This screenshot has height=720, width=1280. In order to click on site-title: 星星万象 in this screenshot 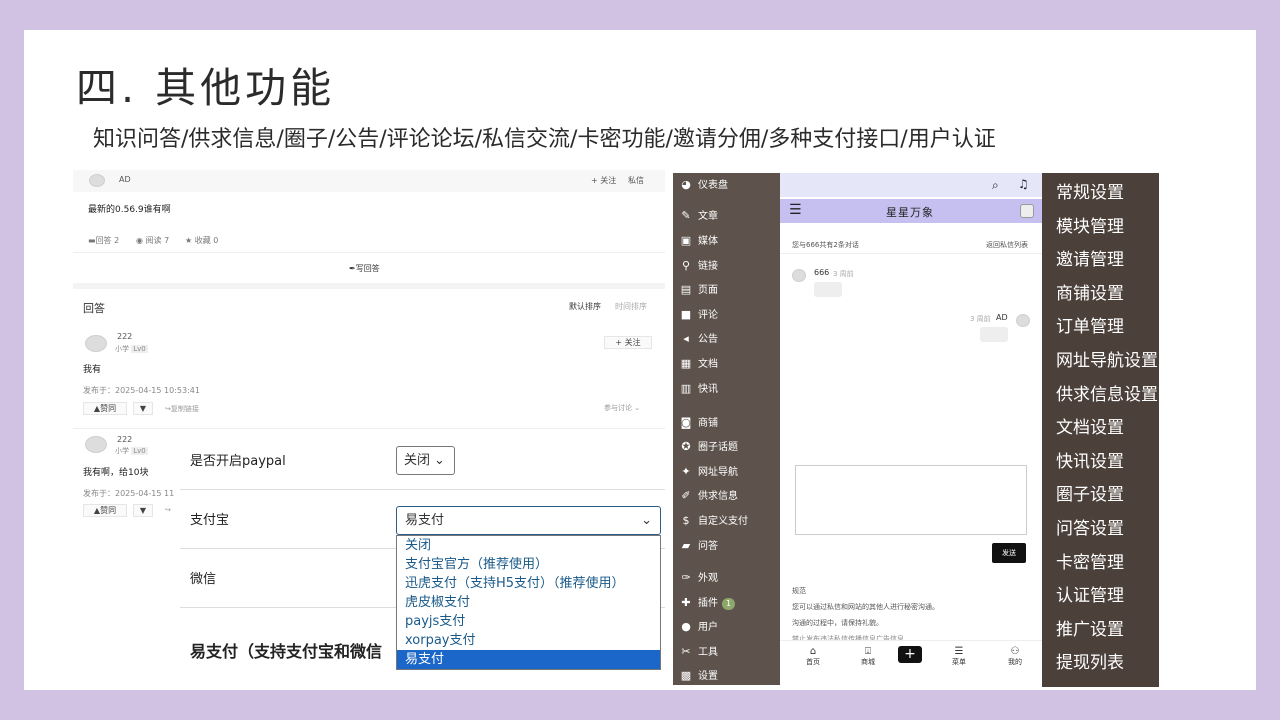, I will do `click(910, 212)`.